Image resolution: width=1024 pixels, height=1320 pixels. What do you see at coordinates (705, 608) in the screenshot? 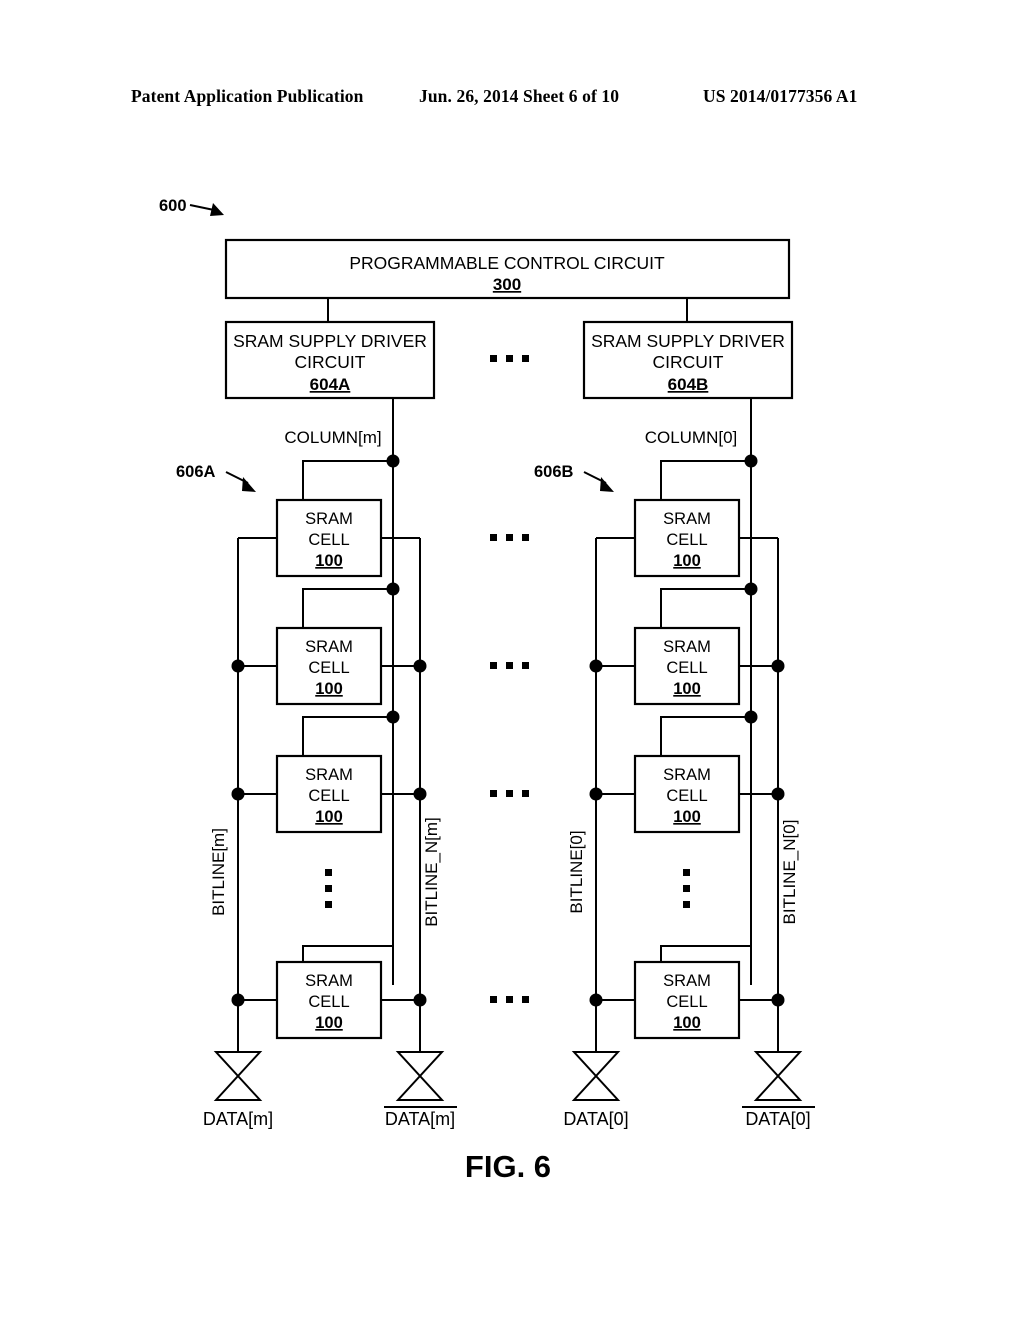
I see `column-0-supply-stub-cell2` at bounding box center [705, 608].